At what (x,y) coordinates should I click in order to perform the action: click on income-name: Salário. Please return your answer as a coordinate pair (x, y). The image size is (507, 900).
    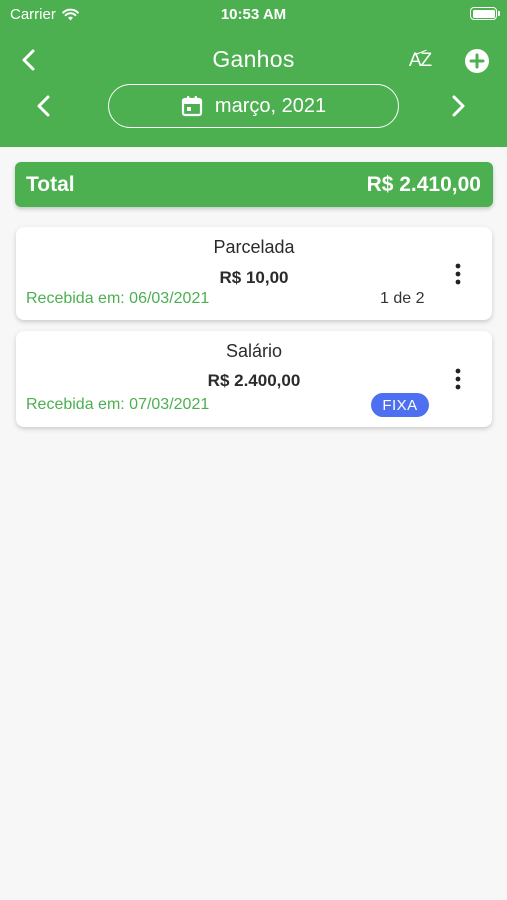
    Looking at the image, I should click on (254, 351).